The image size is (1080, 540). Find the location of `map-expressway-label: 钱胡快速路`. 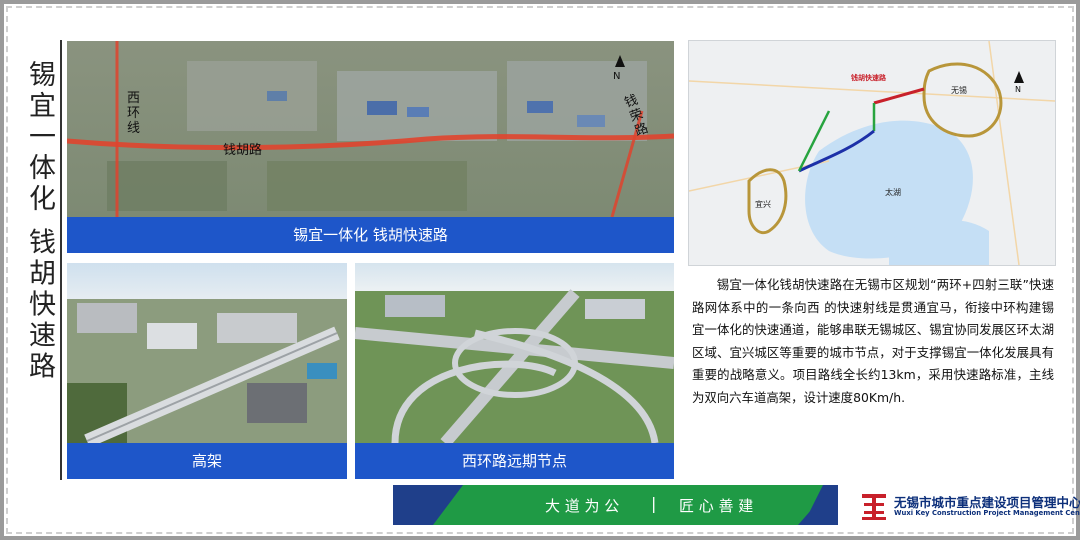

map-expressway-label: 钱胡快速路 is located at coordinates (868, 78).